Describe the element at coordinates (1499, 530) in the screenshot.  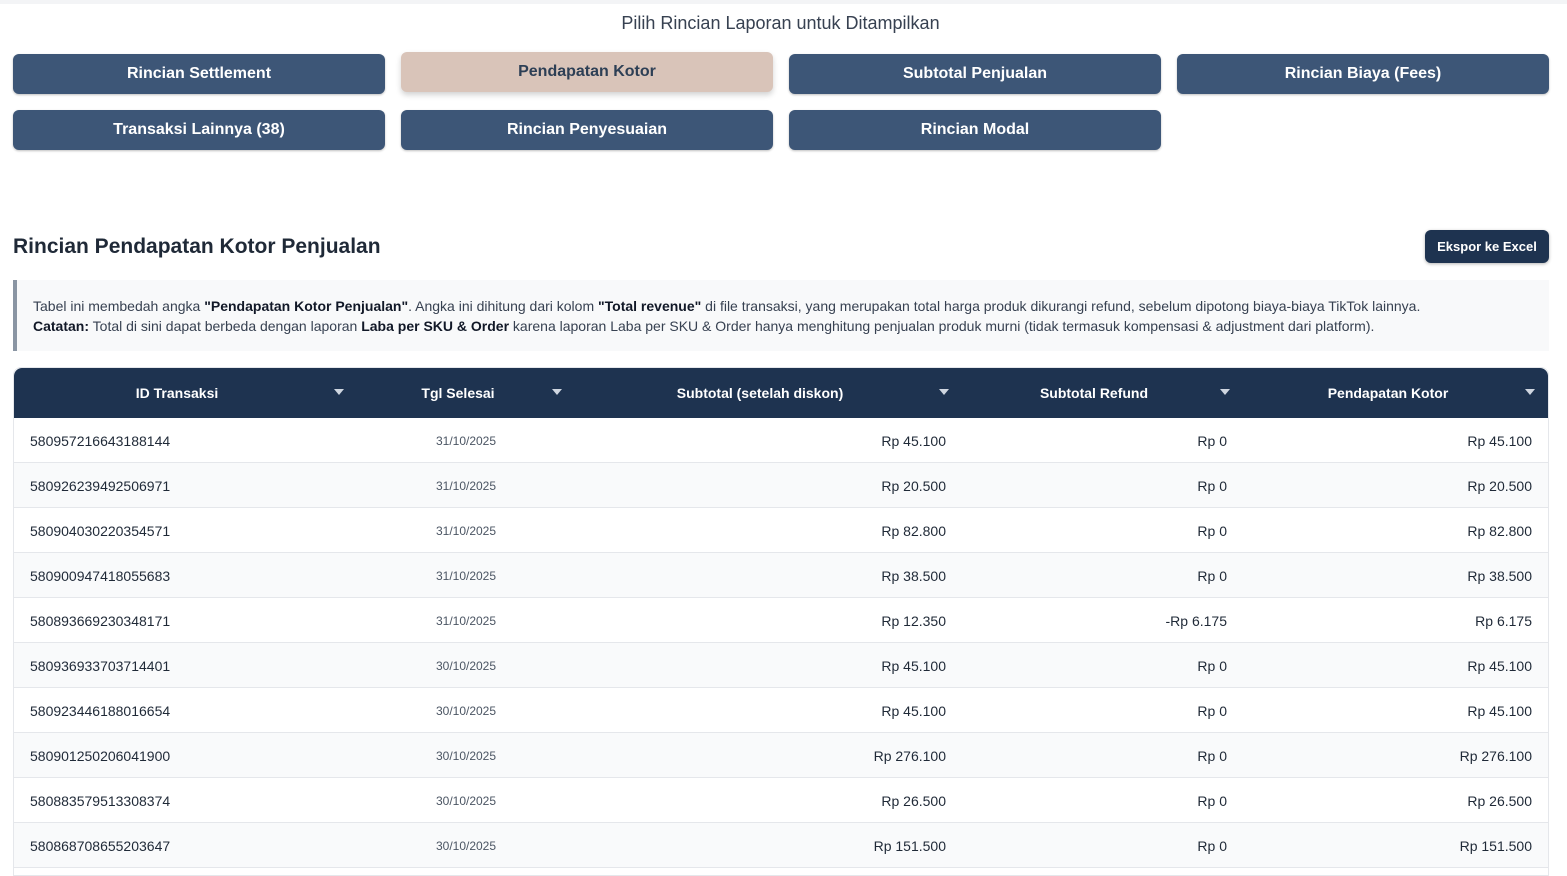
I see `cell-gross: Rp 82.800` at that location.